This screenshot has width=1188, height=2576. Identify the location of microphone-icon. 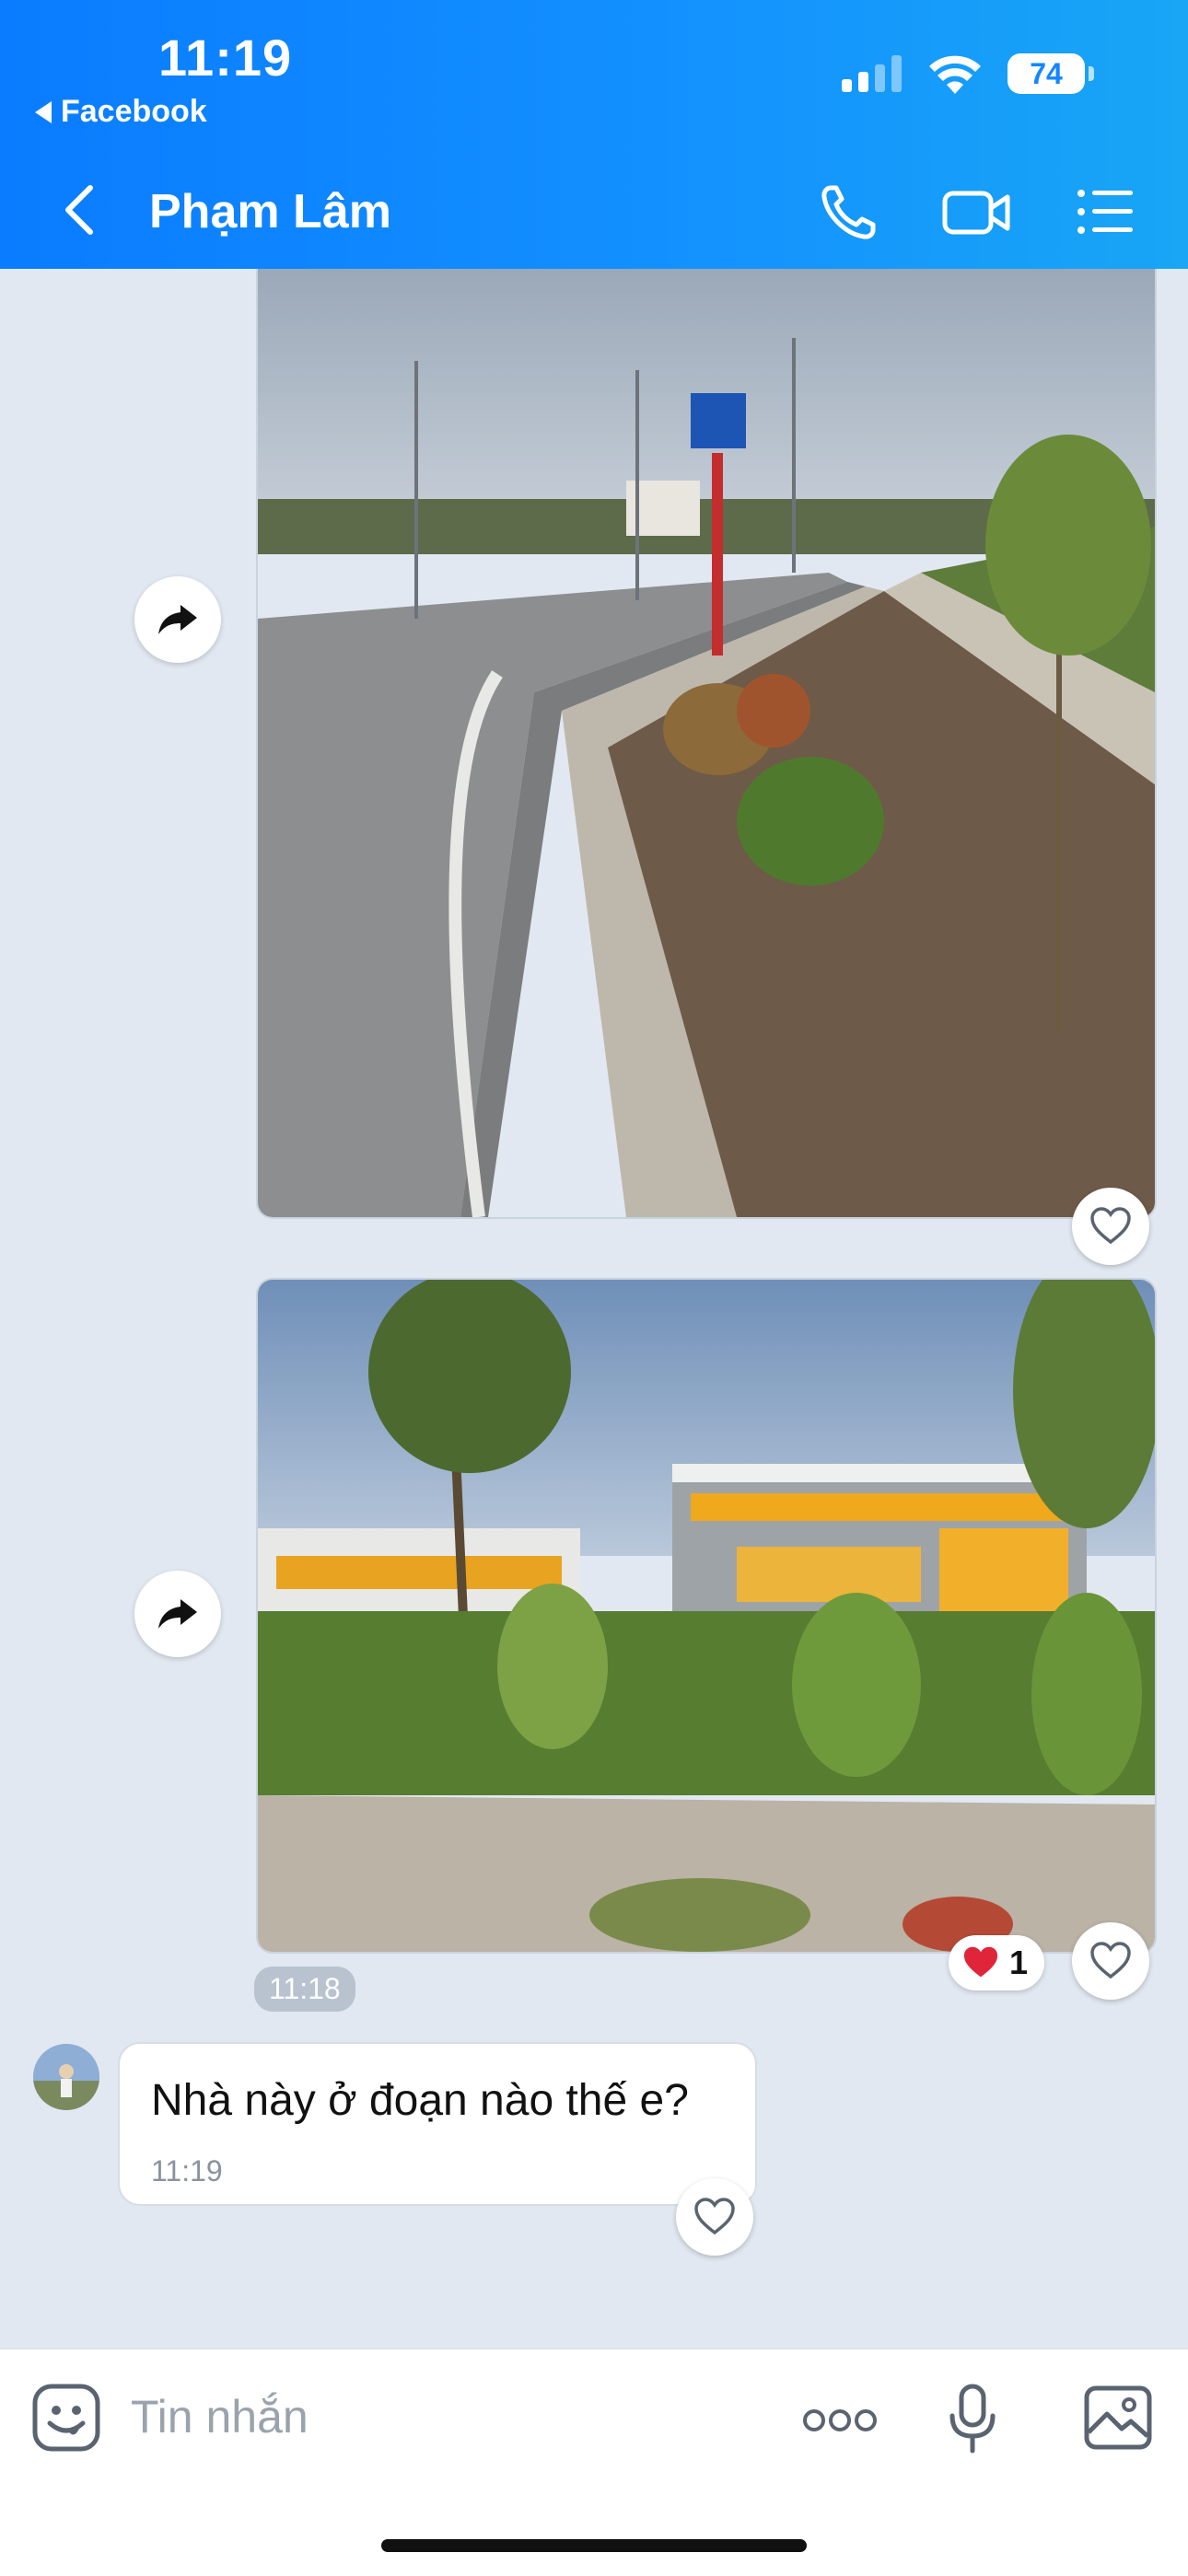
(973, 2418).